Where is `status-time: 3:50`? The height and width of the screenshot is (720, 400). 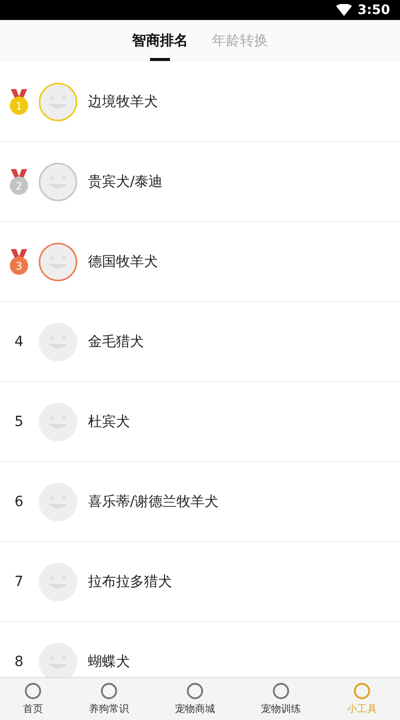 status-time: 3:50 is located at coordinates (374, 10).